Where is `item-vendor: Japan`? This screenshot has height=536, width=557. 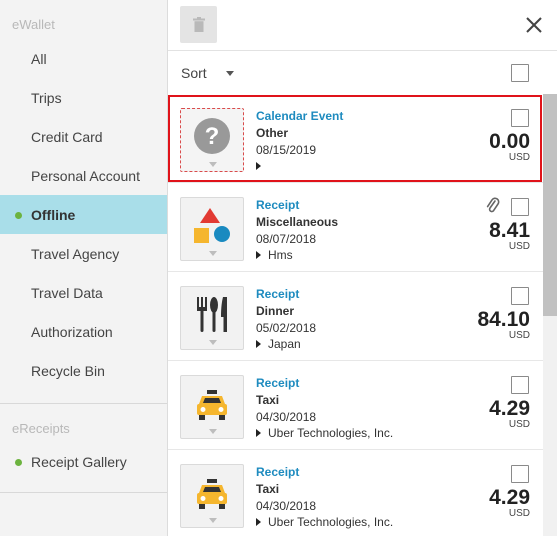
item-vendor: Japan is located at coordinates (278, 344).